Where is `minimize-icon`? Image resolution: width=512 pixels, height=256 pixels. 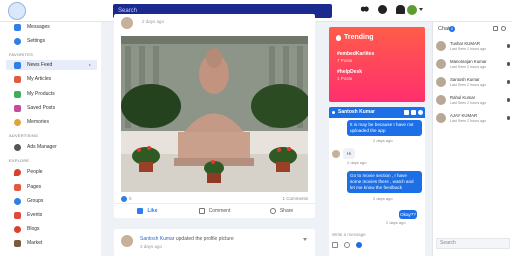
minimize-icon is located at coordinates (413, 112).